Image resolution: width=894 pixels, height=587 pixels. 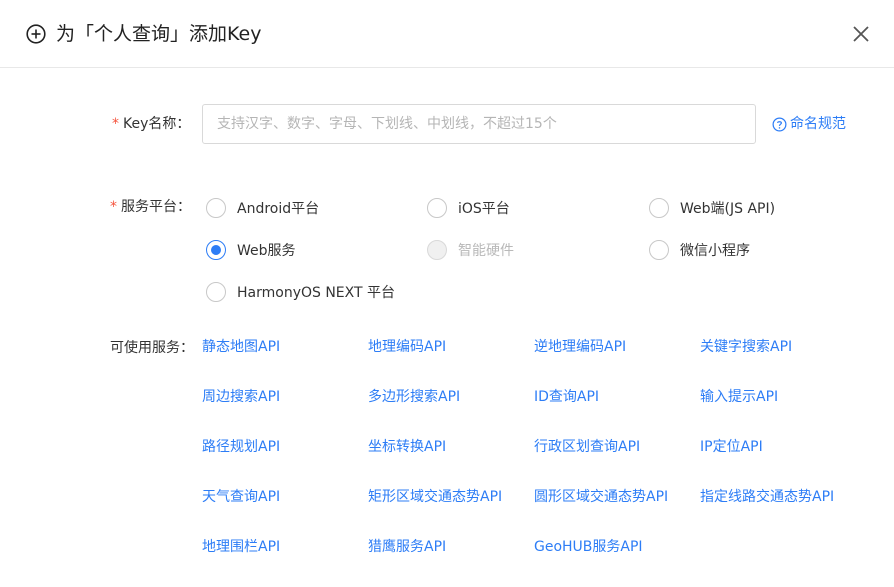 I want to click on dialog-title: 为「个人查询」添加Key, so click(x=159, y=34).